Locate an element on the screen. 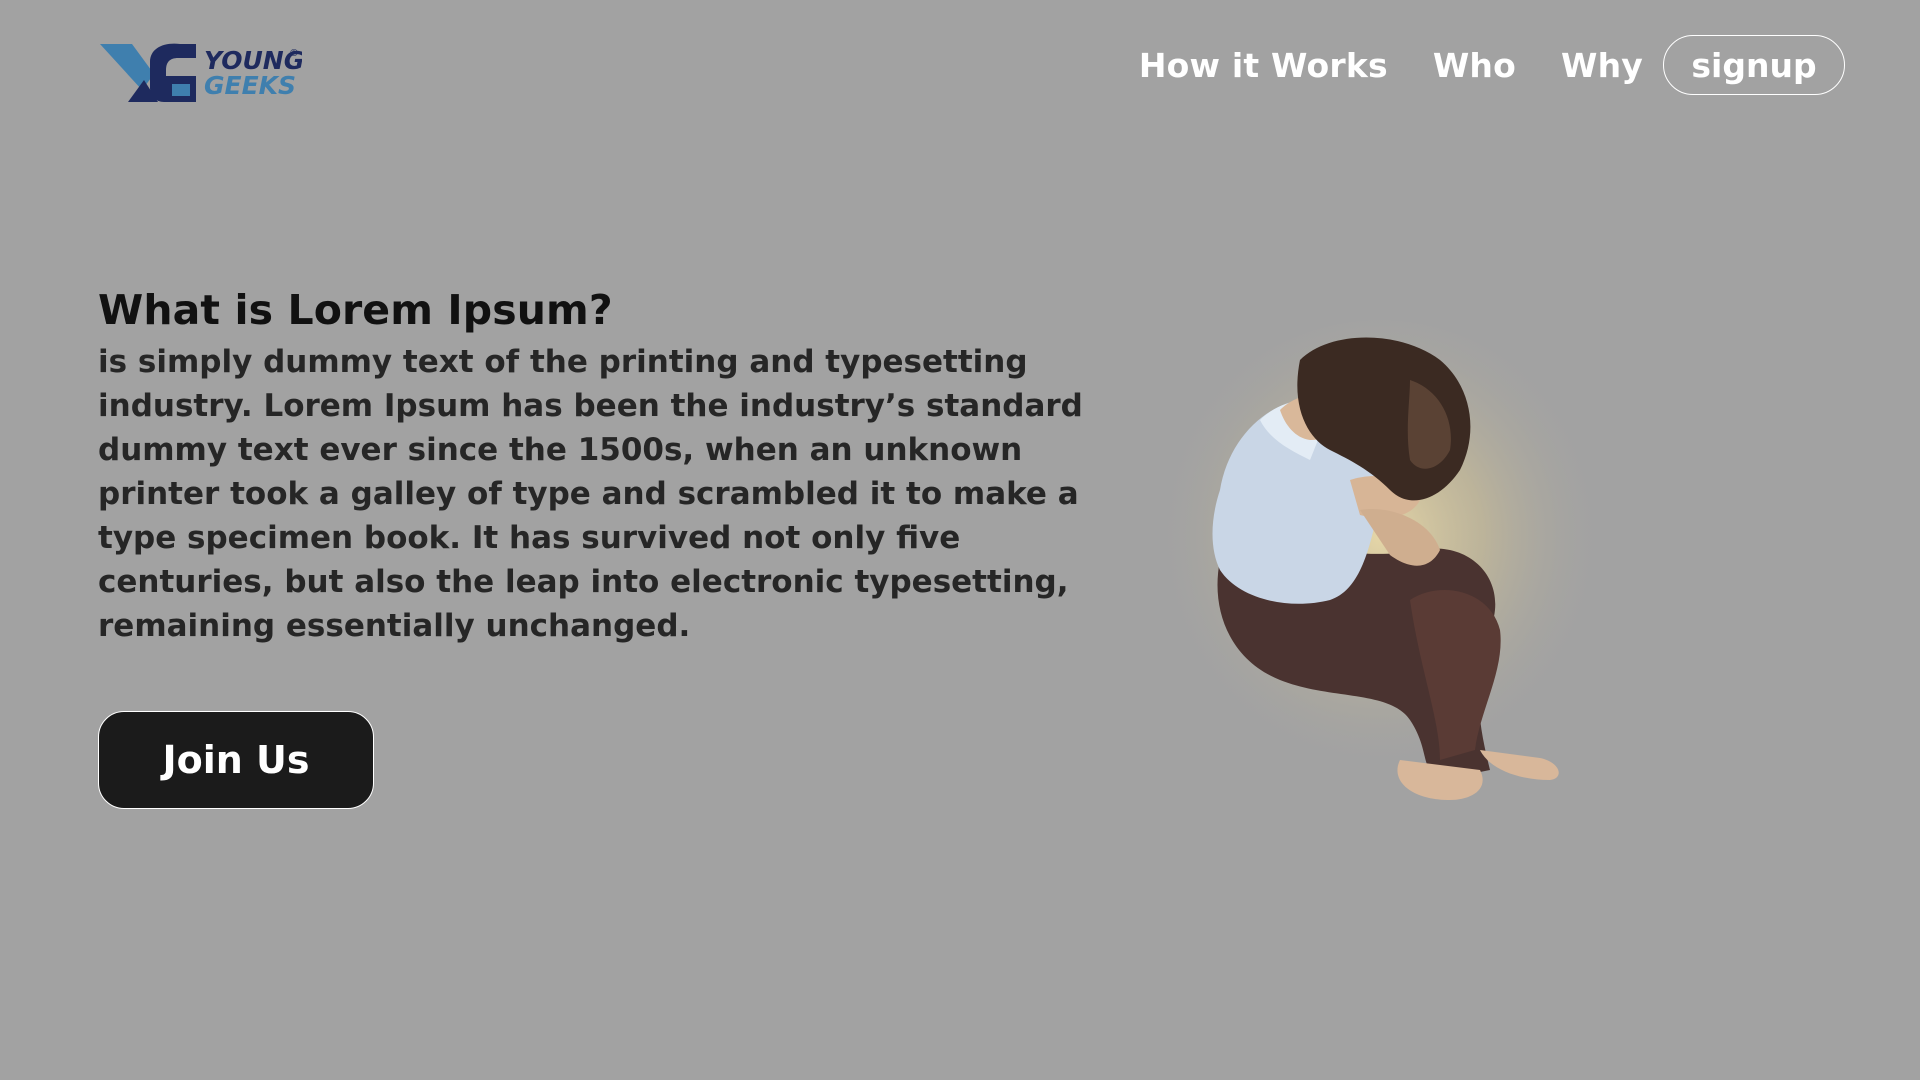  logo-line2: GEEKS is located at coordinates (250, 85).